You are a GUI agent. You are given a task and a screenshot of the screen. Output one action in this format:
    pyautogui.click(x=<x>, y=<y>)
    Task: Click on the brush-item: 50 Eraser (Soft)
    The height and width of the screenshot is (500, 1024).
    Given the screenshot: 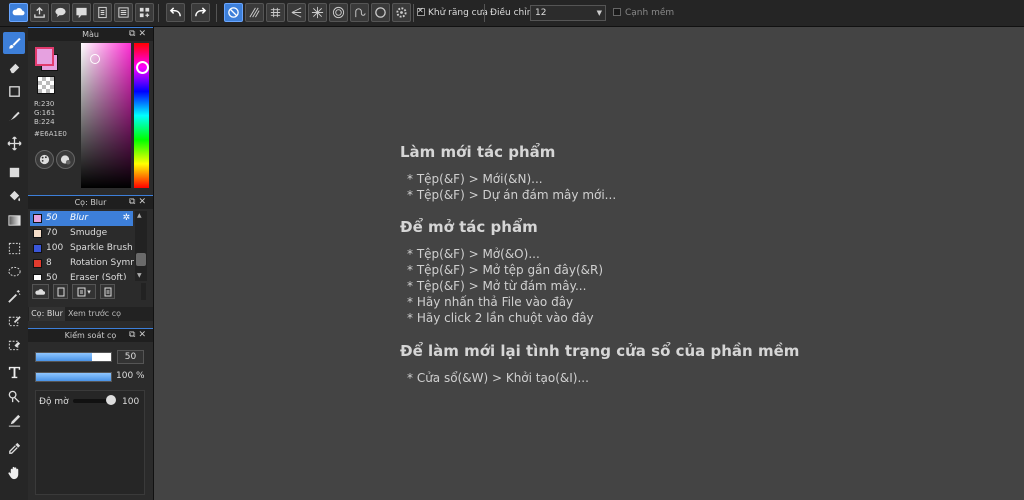 What is the action you would take?
    pyautogui.click(x=81, y=275)
    